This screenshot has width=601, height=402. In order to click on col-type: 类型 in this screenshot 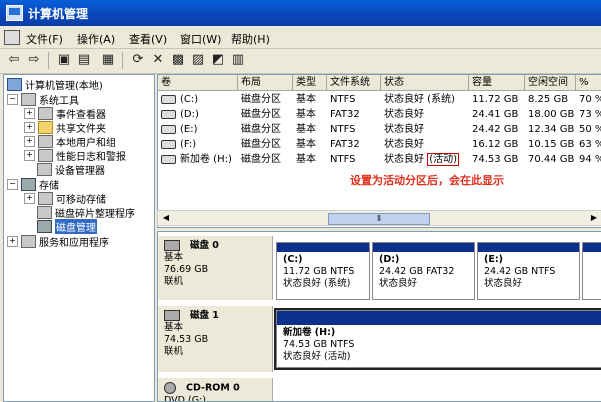, I will do `click(310, 82)`.